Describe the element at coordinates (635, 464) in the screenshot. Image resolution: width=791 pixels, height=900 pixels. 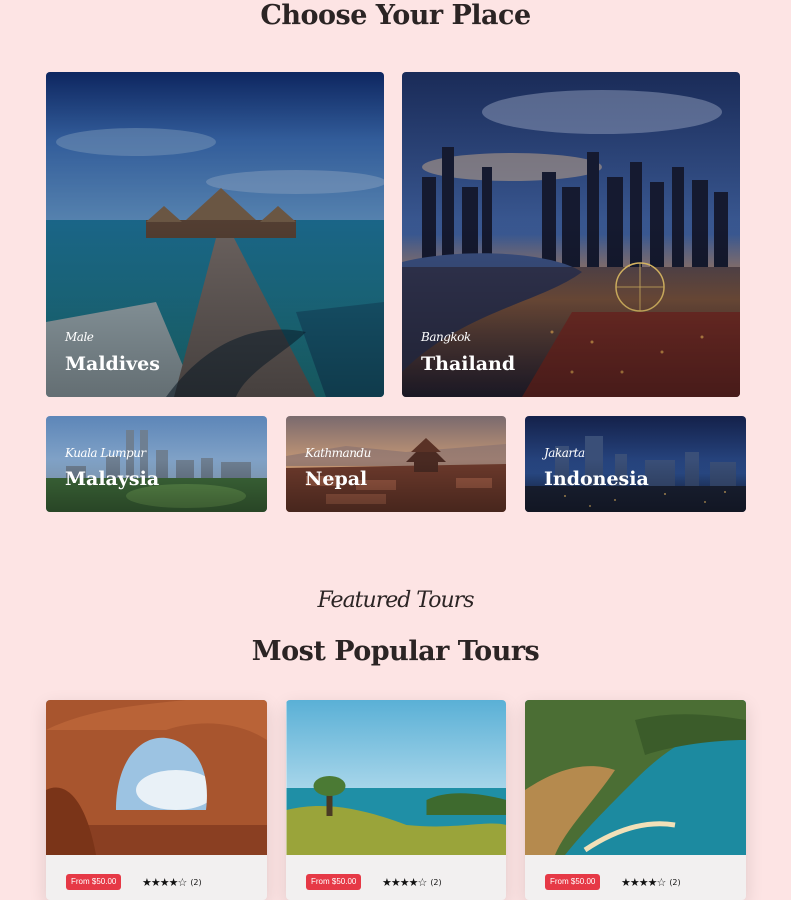
I see `destination-card-indonesia: Jakarta Indonesia` at that location.